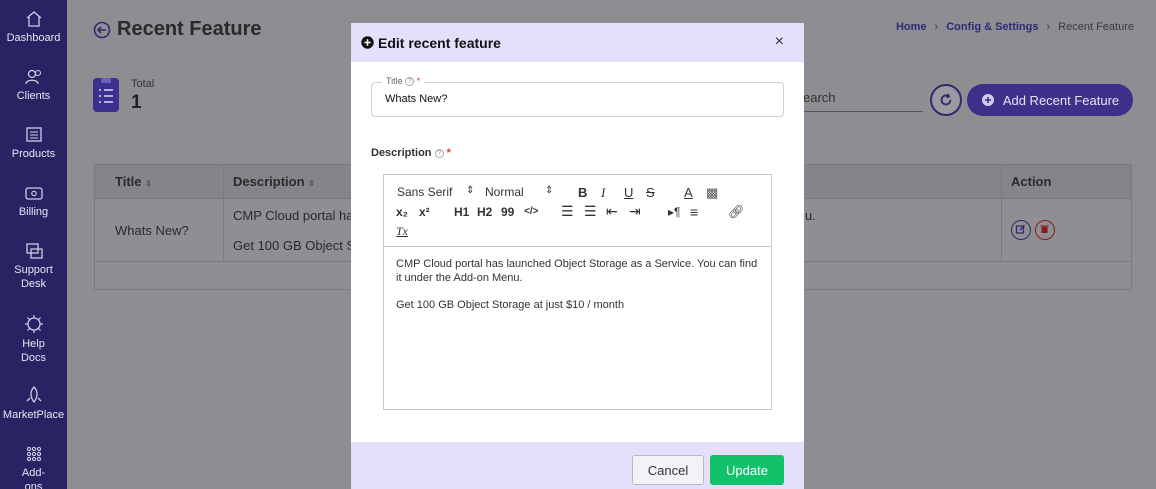  Describe the element at coordinates (33, 201) in the screenshot. I see `sidebar-item-billing: Billing` at that location.